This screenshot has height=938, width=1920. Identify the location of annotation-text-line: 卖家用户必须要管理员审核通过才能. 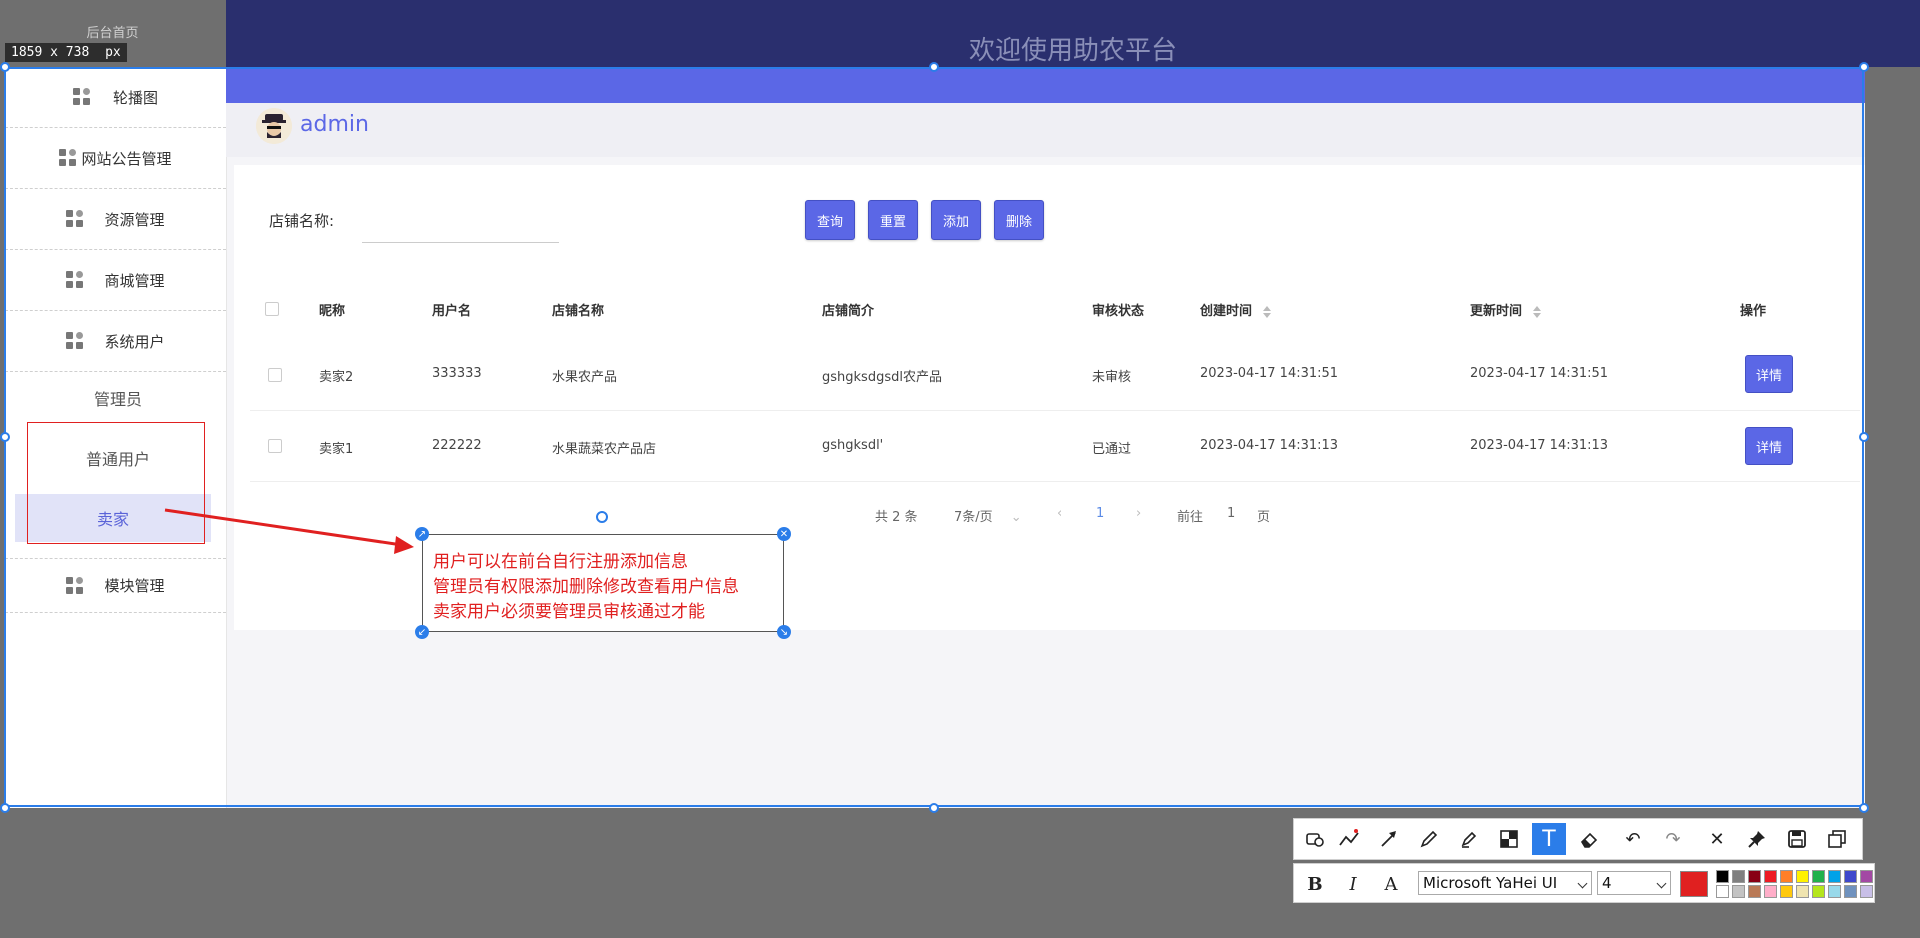
(569, 612).